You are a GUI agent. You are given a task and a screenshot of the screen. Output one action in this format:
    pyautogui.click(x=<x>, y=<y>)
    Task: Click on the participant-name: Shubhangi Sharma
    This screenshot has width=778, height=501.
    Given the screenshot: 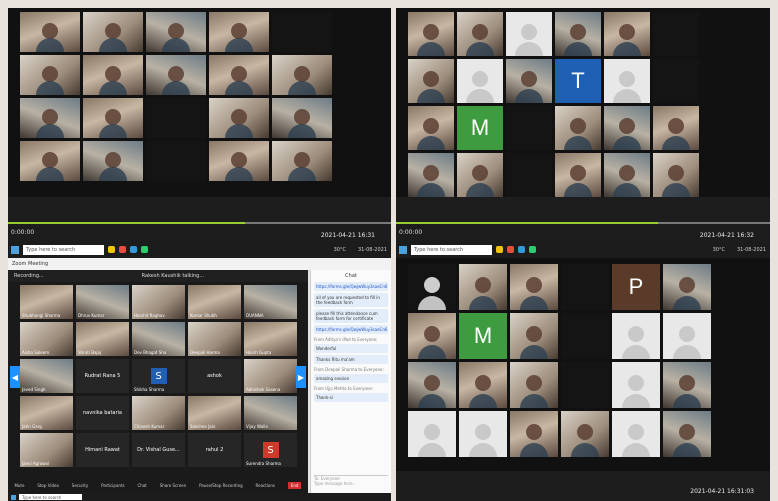 What is the action you would take?
    pyautogui.click(x=41, y=315)
    